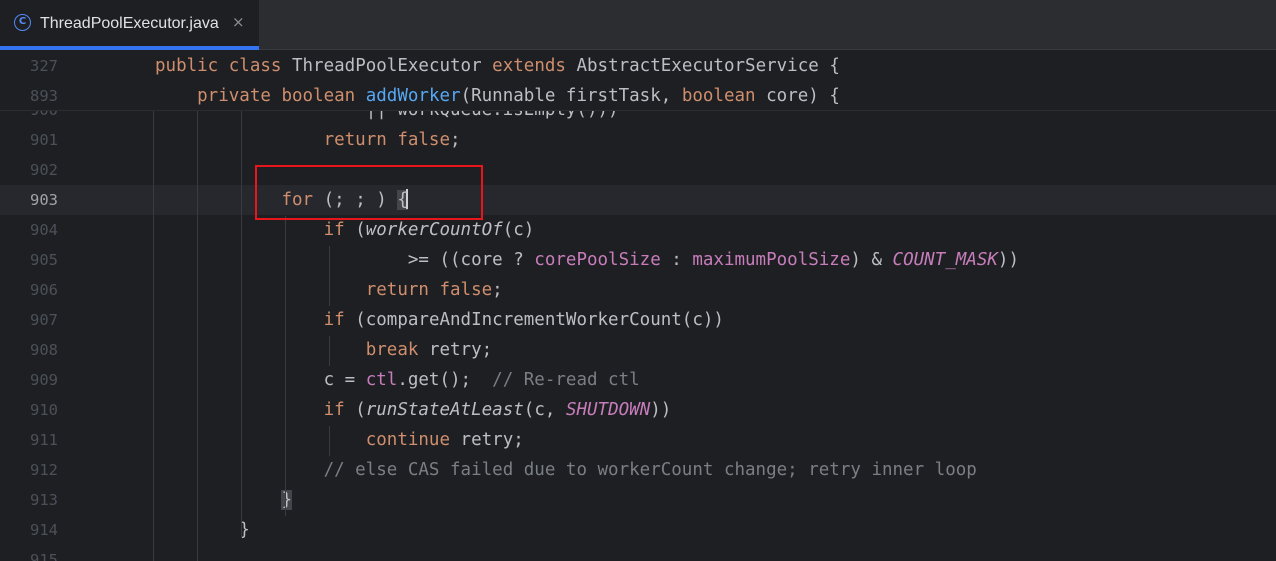 The height and width of the screenshot is (561, 1276). I want to click on tab-label: ThreadPoolExecutor.java, so click(129, 23).